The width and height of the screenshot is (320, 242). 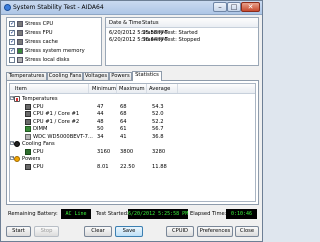 What do you see at coordinates (171, 40) in the screenshot?
I see `log-row-status: Stability Test: Stopped` at bounding box center [171, 40].